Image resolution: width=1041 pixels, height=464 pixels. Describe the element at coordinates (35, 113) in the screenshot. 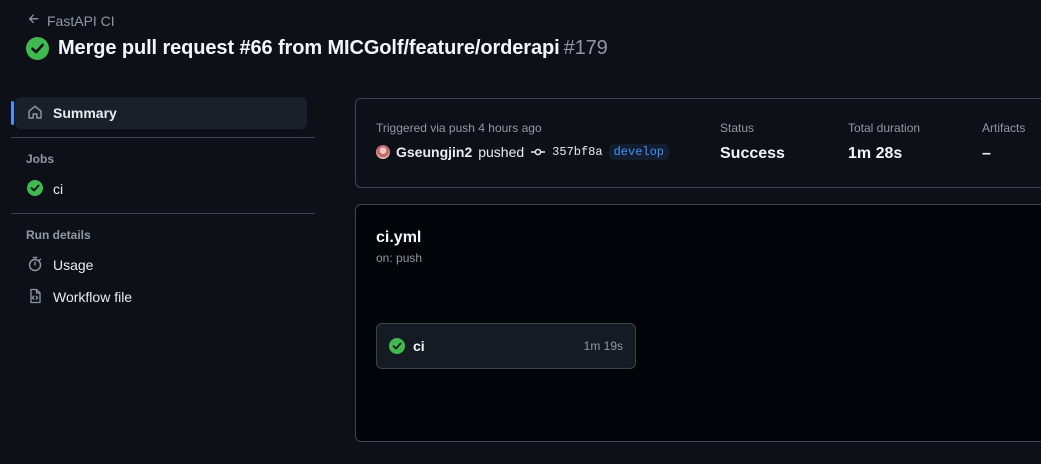

I see `home-icon` at that location.